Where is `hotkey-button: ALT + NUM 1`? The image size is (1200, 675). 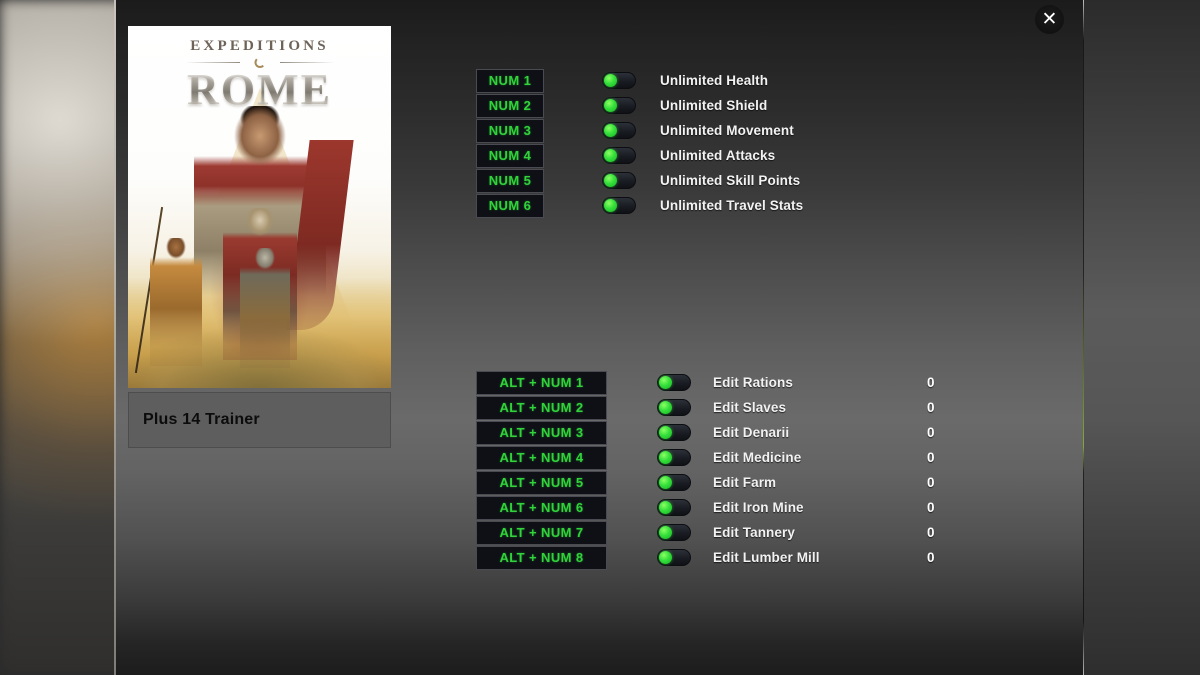
hotkey-button: ALT + NUM 1 is located at coordinates (541, 382).